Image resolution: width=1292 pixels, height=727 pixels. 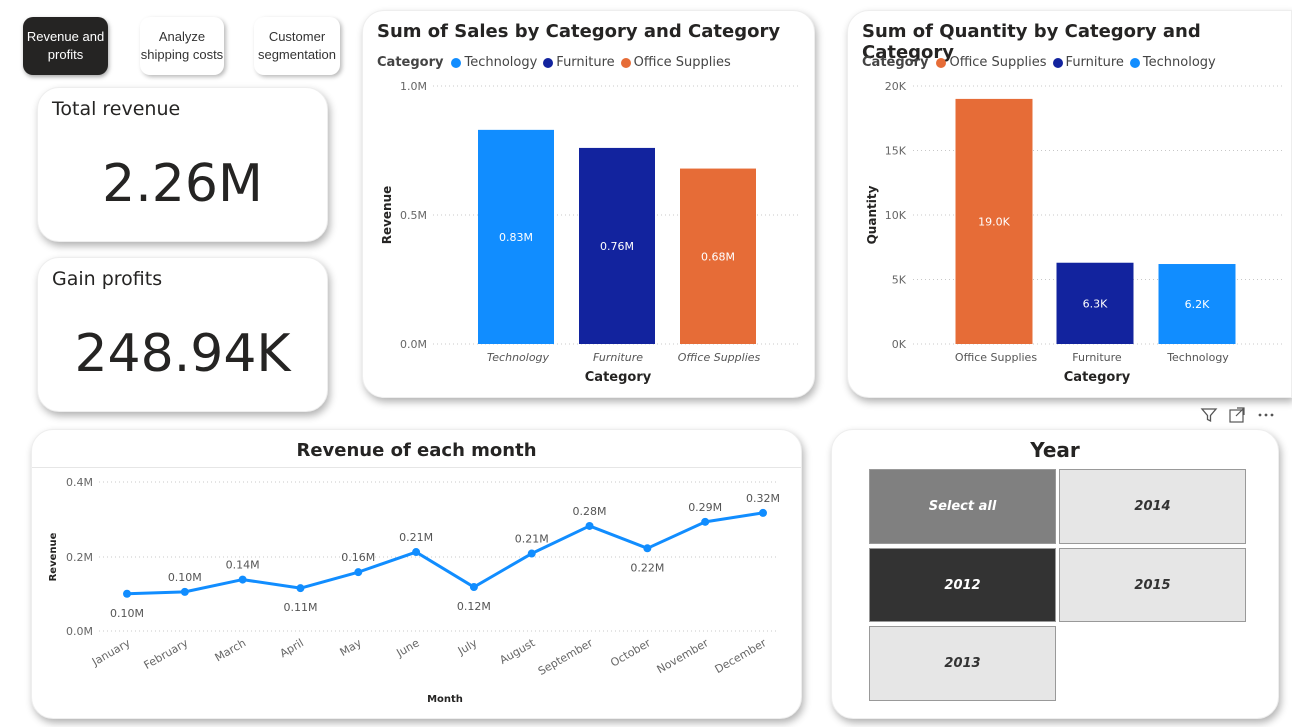 I want to click on tab-customer-segmentation: Customer segmentation, so click(x=297, y=46).